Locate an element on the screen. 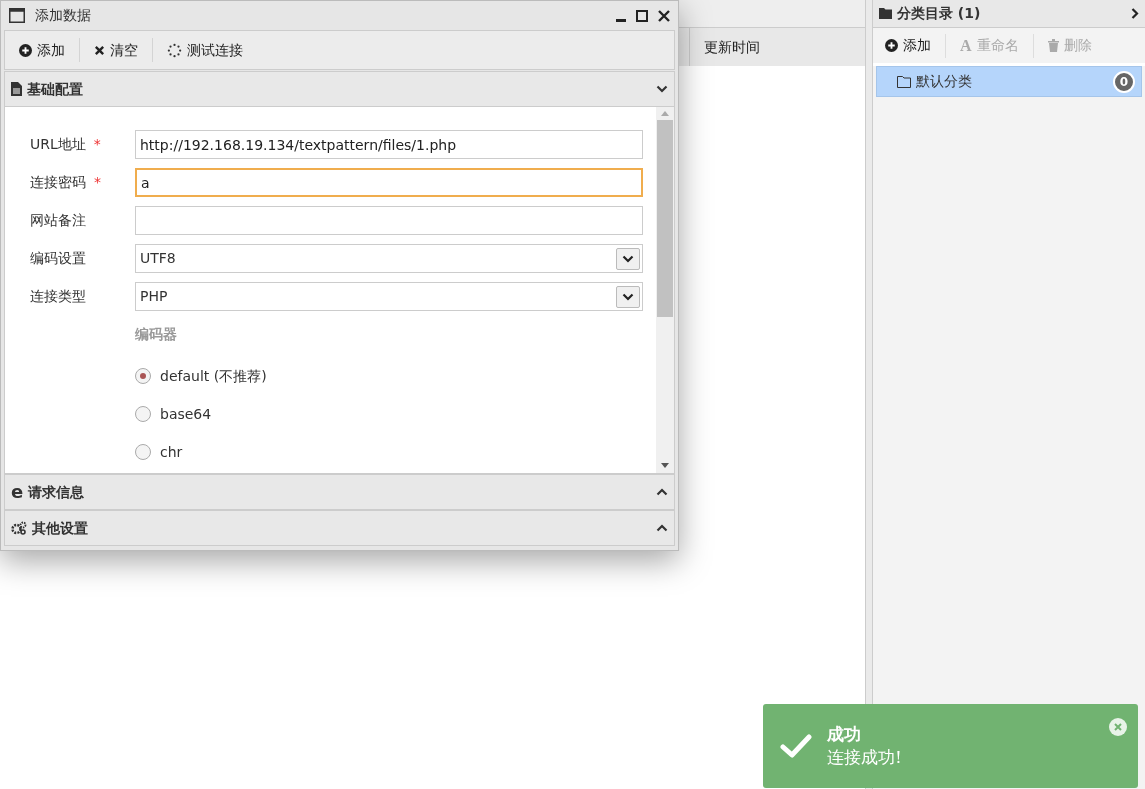 This screenshot has width=1145, height=789. field-label: URL地址 is located at coordinates (58, 144).